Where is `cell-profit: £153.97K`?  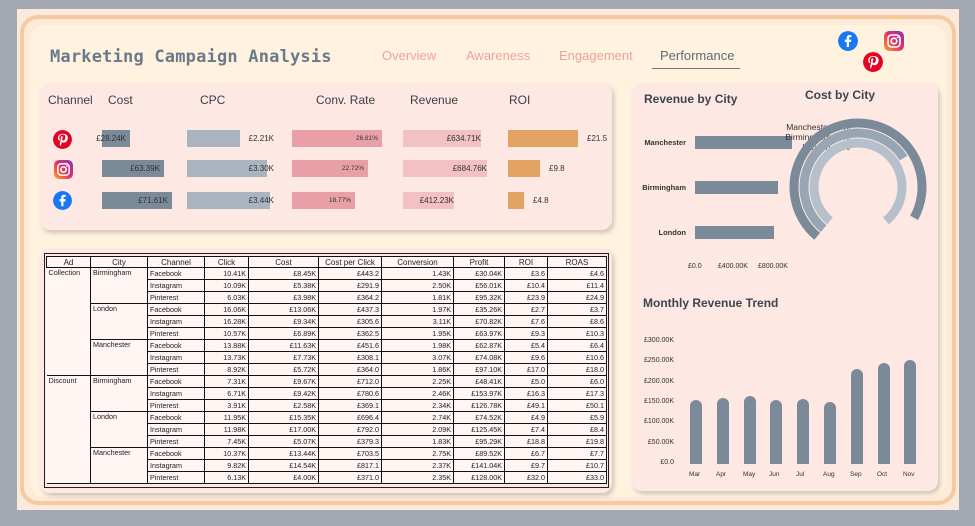
cell-profit: £153.97K is located at coordinates (479, 393).